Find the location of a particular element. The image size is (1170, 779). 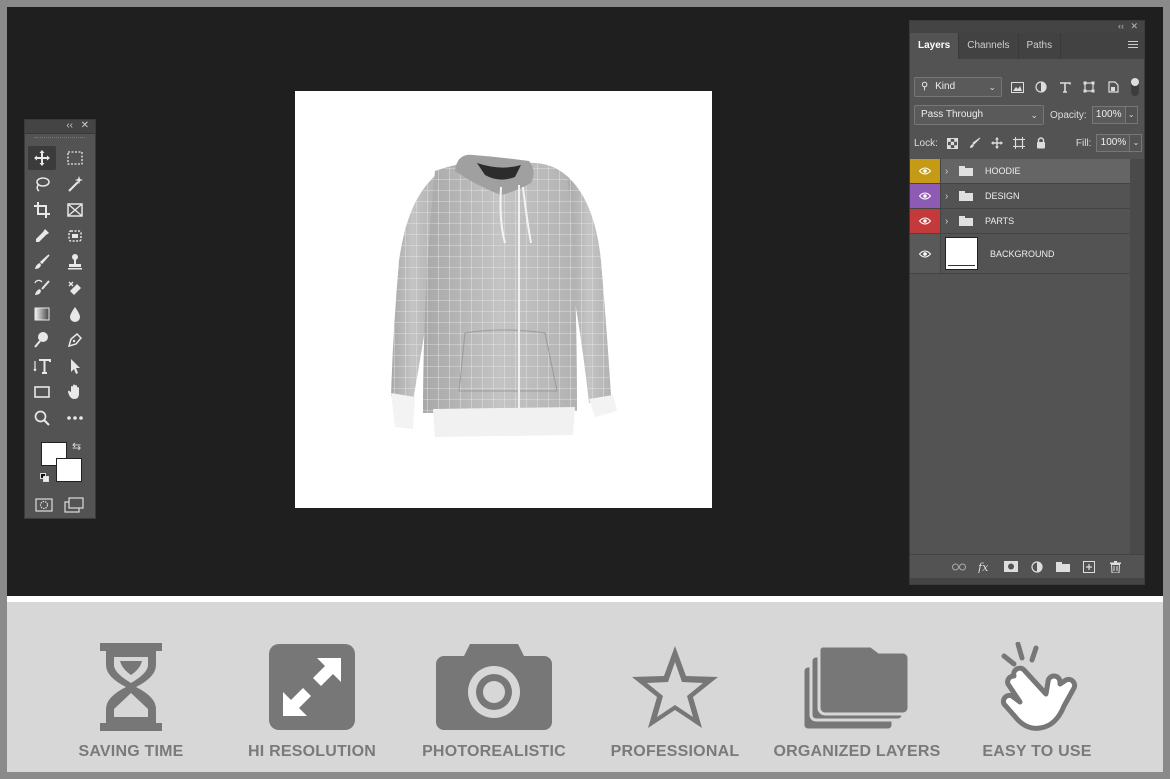

fx-icon: fx is located at coordinates (985, 567).